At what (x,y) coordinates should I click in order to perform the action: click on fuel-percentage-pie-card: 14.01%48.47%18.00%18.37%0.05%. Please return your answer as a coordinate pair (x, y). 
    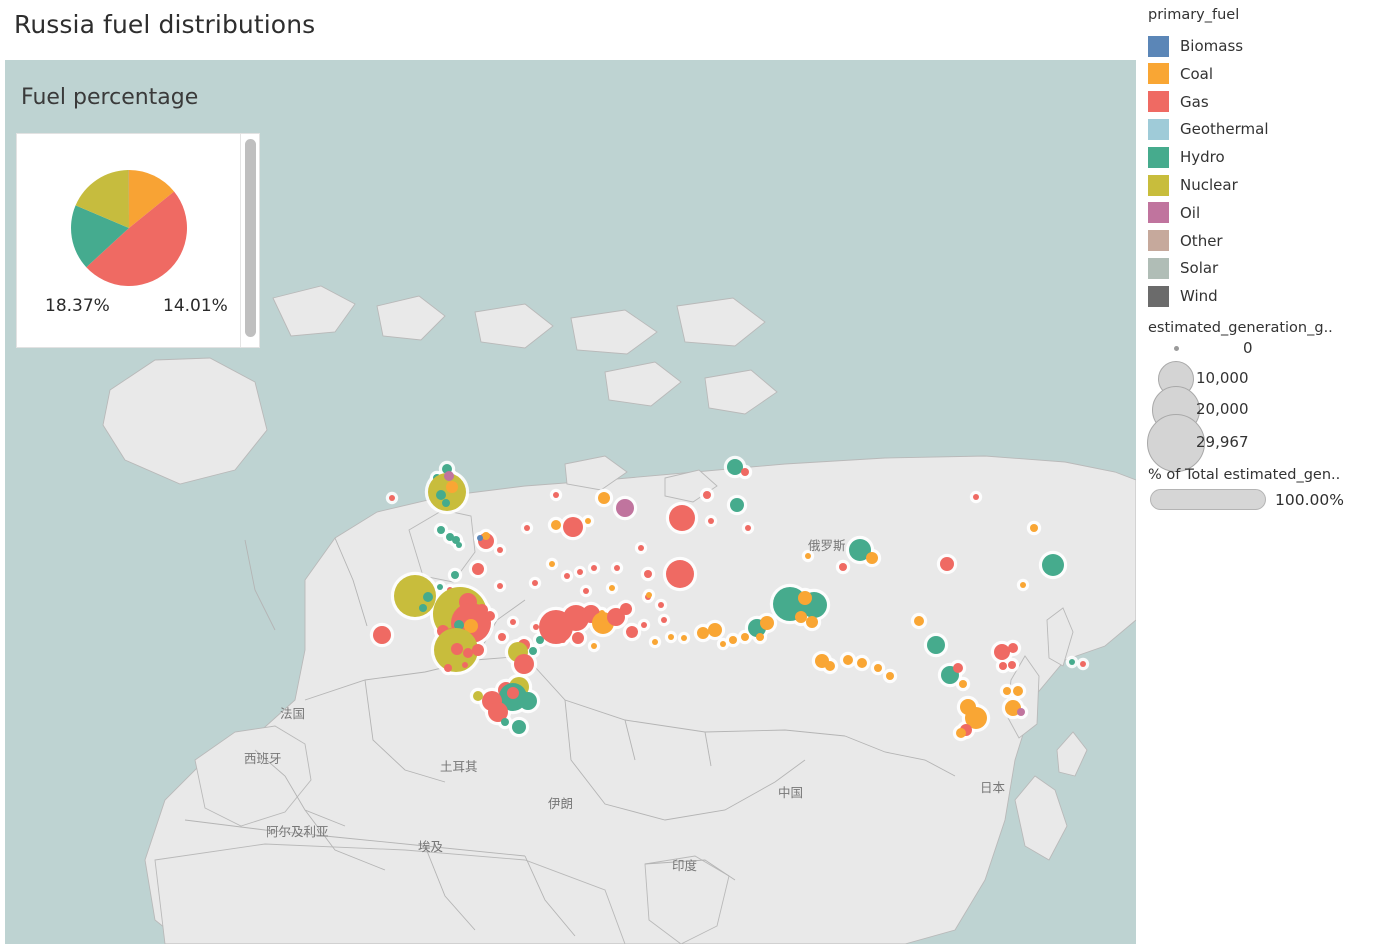
    Looking at the image, I should click on (138, 240).